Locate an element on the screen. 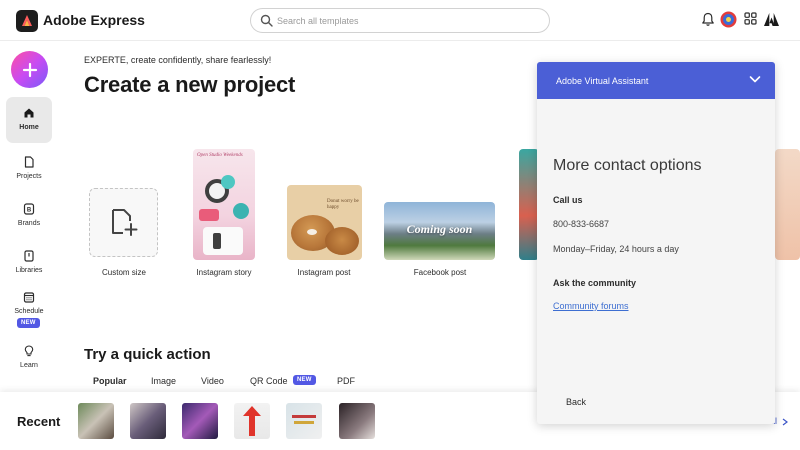 Image resolution: width=800 pixels, height=450 pixels. sidebar-item-label: Projects is located at coordinates (29, 176).